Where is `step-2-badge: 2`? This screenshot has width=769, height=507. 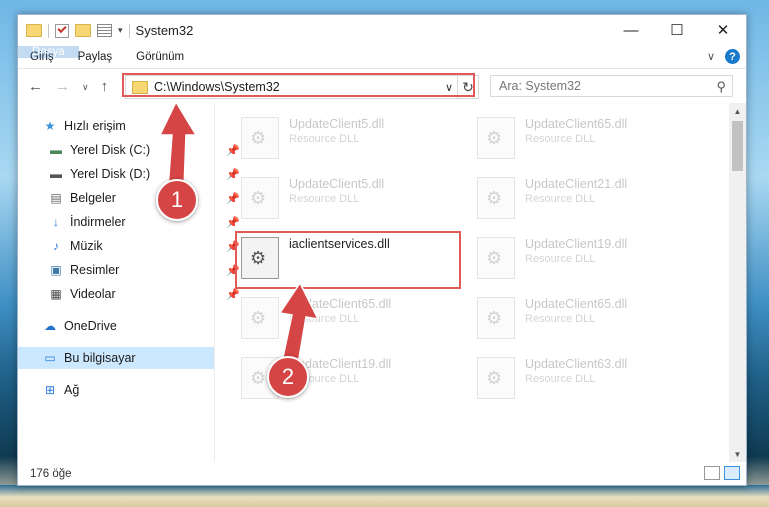
step-2-badge: 2 is located at coordinates (288, 377).